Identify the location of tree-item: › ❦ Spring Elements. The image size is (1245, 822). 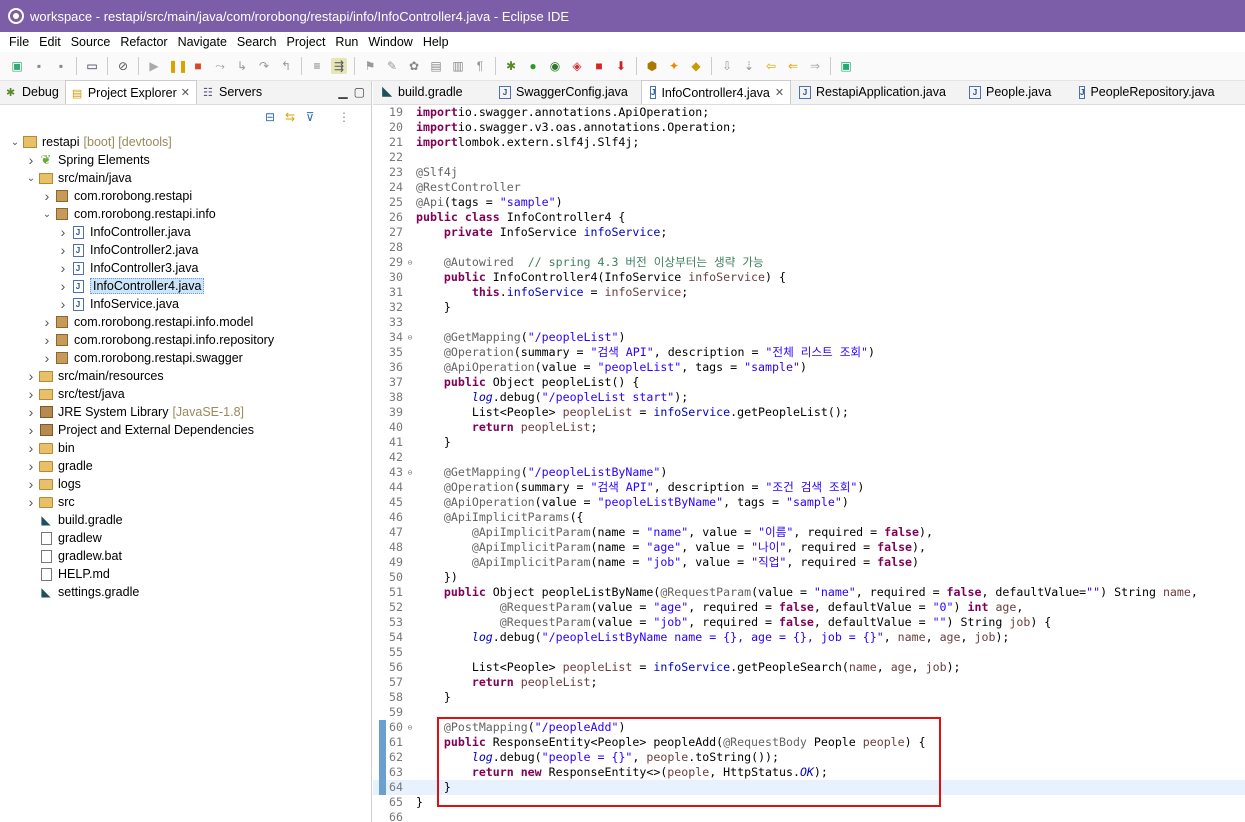
(185, 160).